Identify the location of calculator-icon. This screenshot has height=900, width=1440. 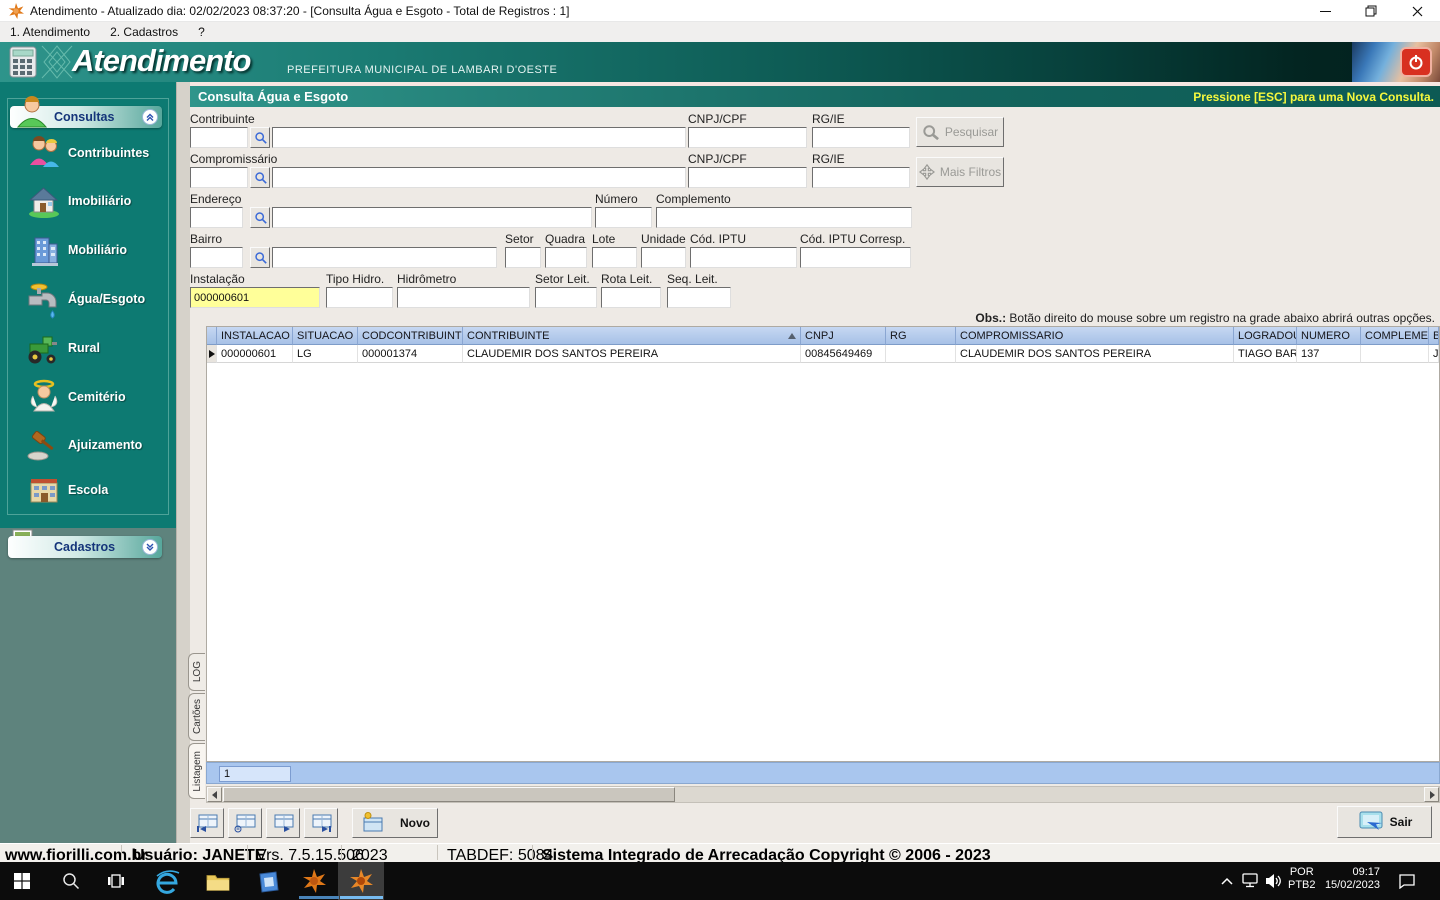
(23, 62).